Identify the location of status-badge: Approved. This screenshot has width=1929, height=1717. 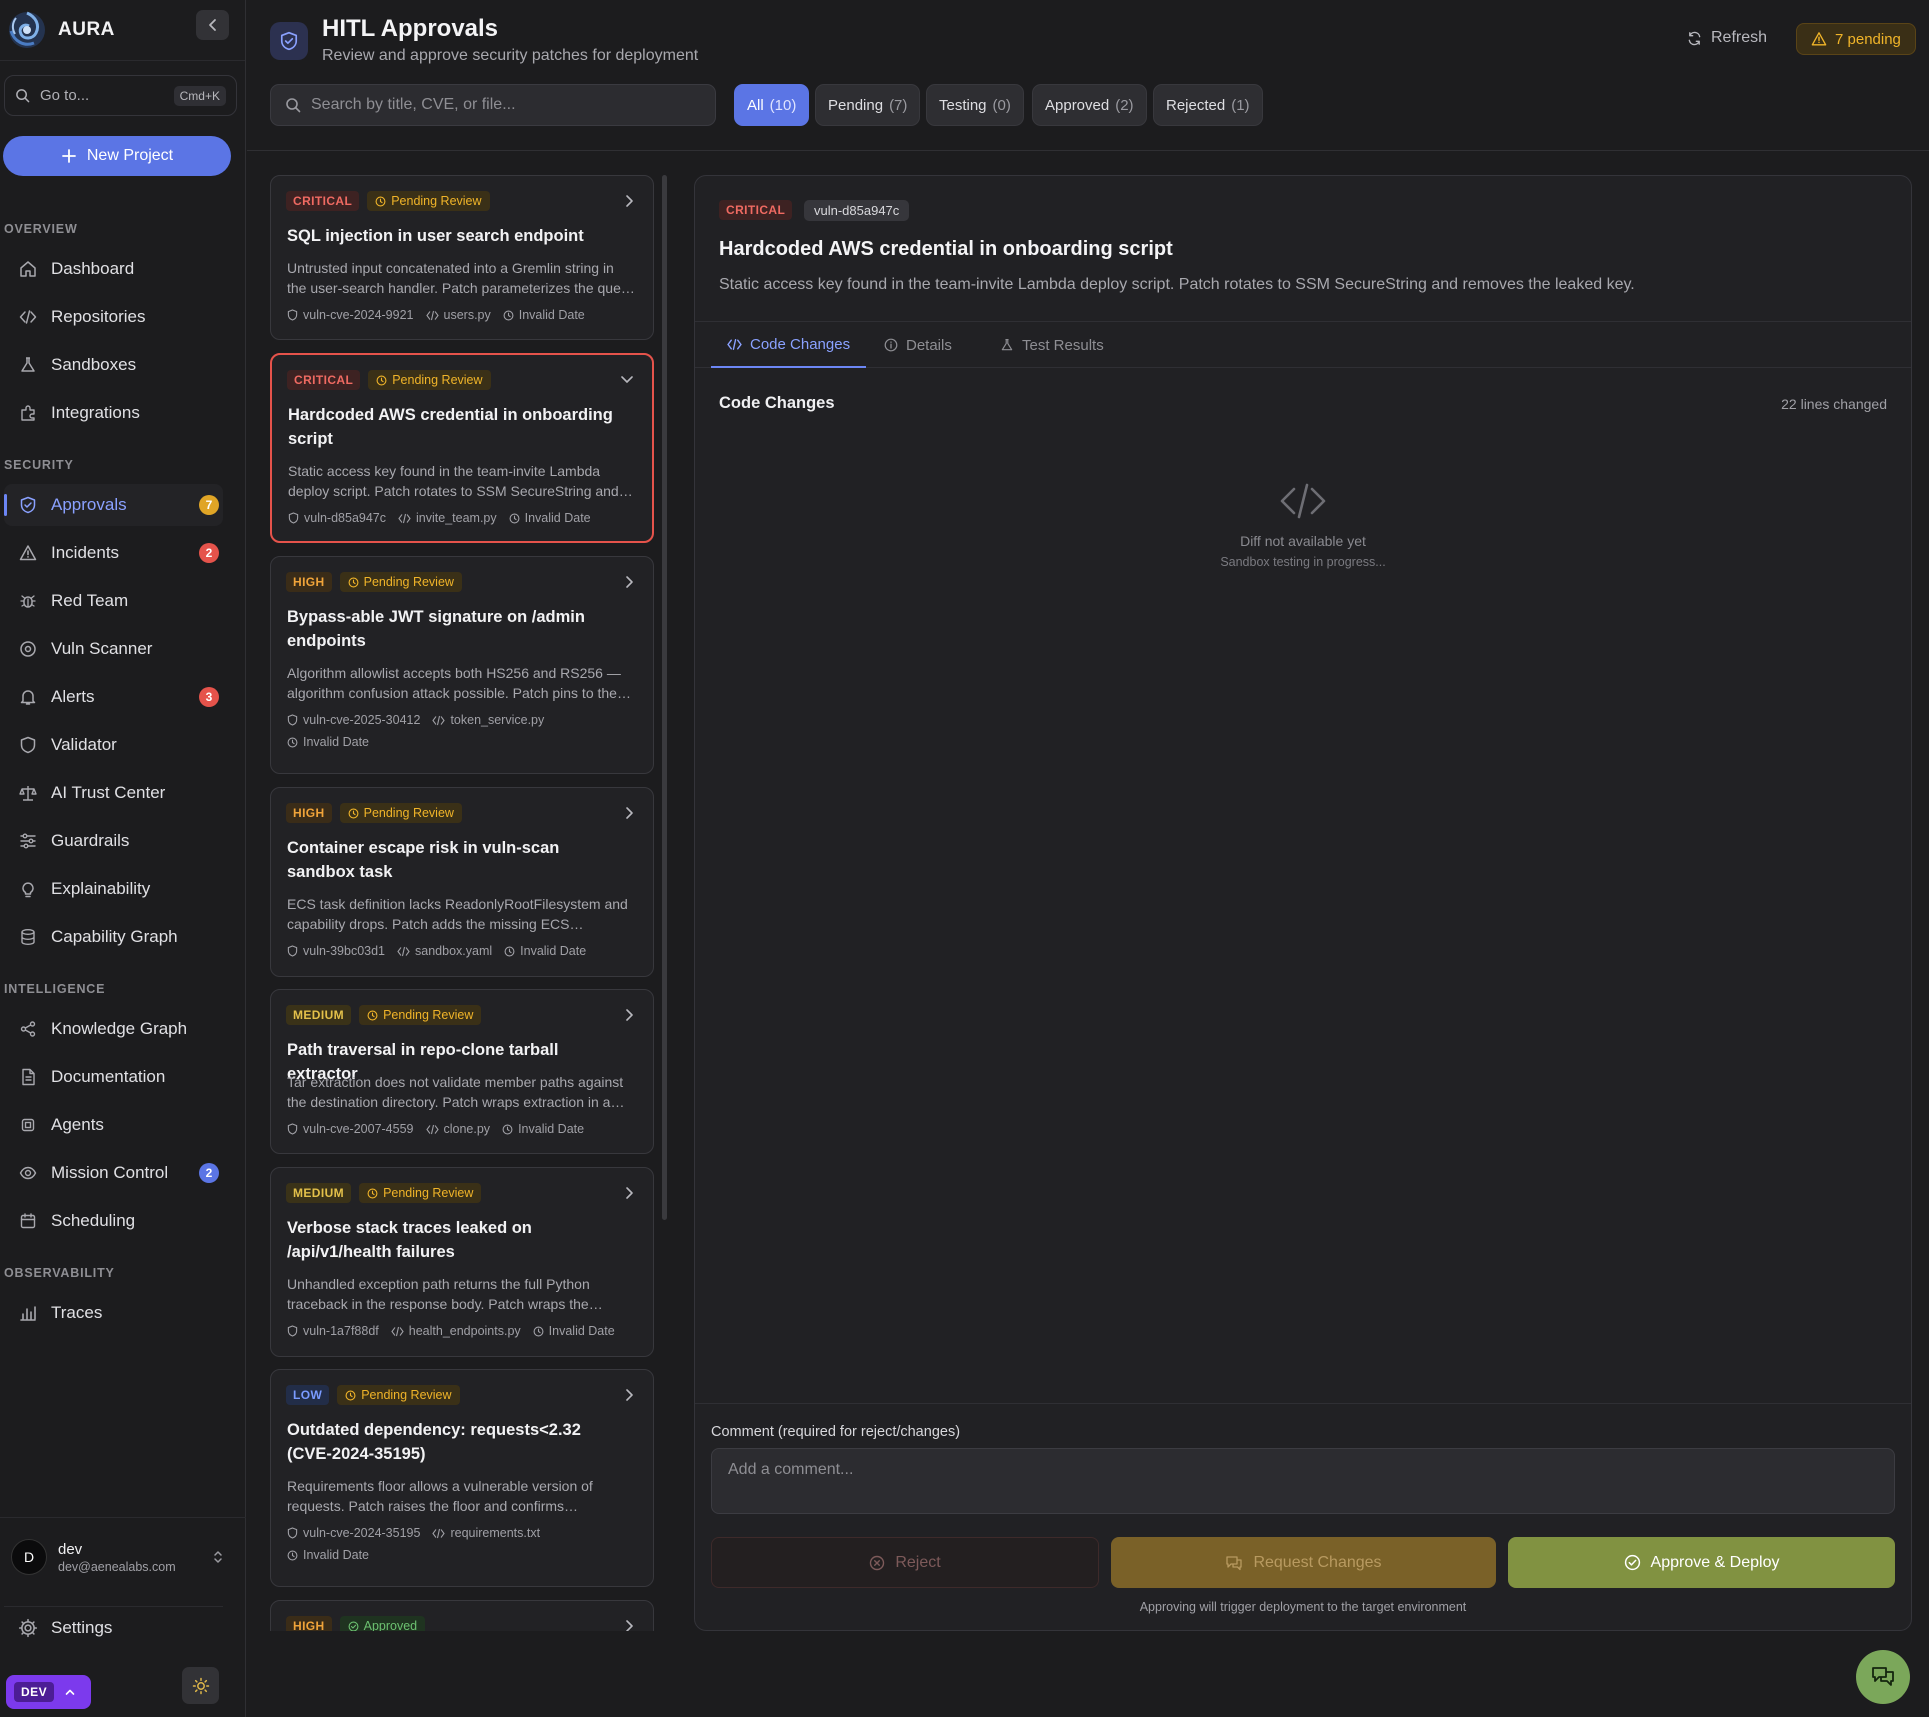
(382, 1623).